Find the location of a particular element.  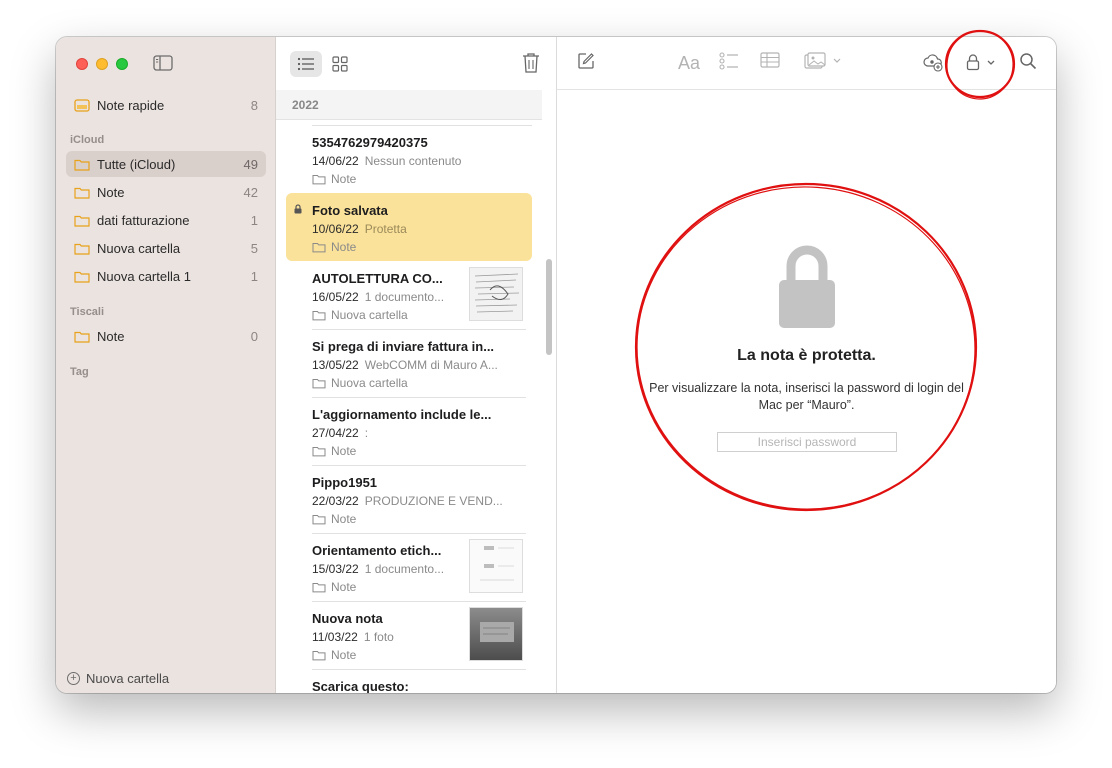

sidebar-item-tiscali-note: Note 0 is located at coordinates (166, 336).